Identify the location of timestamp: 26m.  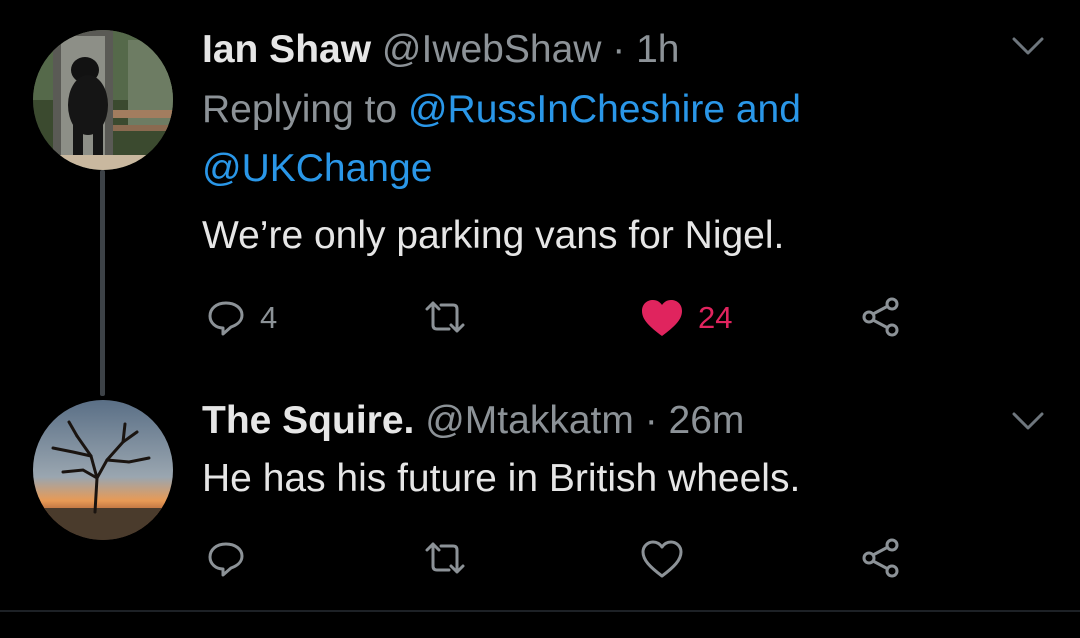
(707, 420).